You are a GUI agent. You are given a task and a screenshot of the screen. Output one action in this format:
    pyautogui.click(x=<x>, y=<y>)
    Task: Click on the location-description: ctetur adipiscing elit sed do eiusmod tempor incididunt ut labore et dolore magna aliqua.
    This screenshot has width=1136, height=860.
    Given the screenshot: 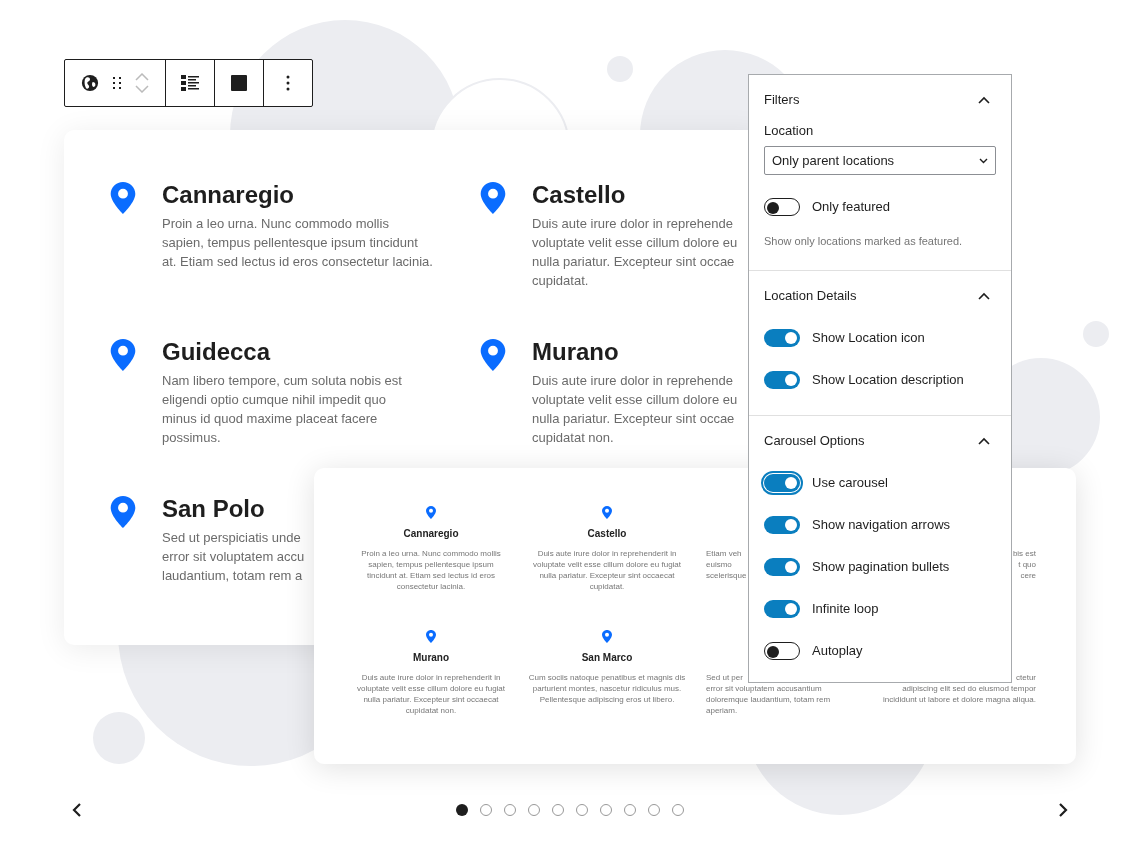 What is the action you would take?
    pyautogui.click(x=960, y=688)
    